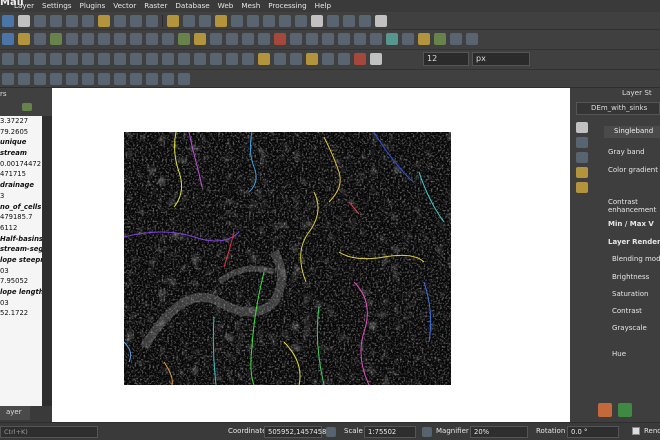 The image size is (660, 440). What do you see at coordinates (250, 5) in the screenshot?
I see `menu-mesh: Mesh` at bounding box center [250, 5].